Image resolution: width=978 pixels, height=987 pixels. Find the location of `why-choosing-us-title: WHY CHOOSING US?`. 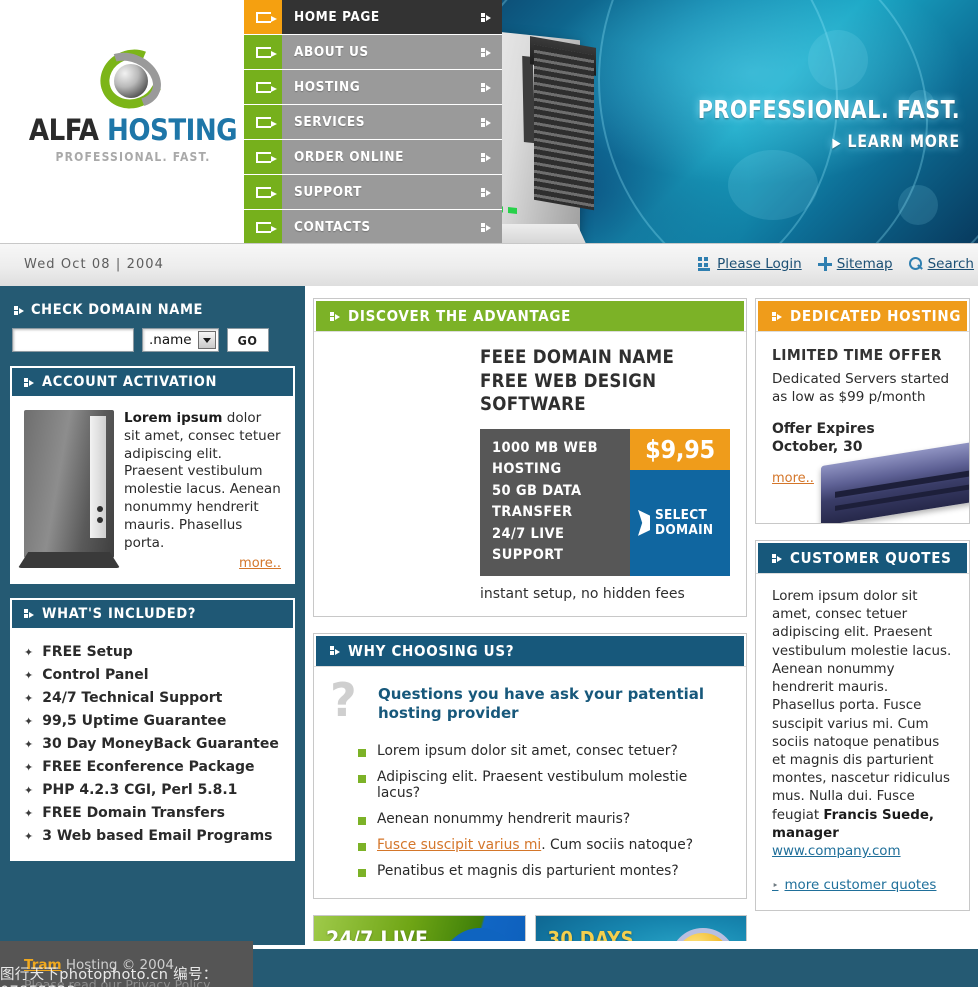

why-choosing-us-title: WHY CHOOSING US? is located at coordinates (431, 650).